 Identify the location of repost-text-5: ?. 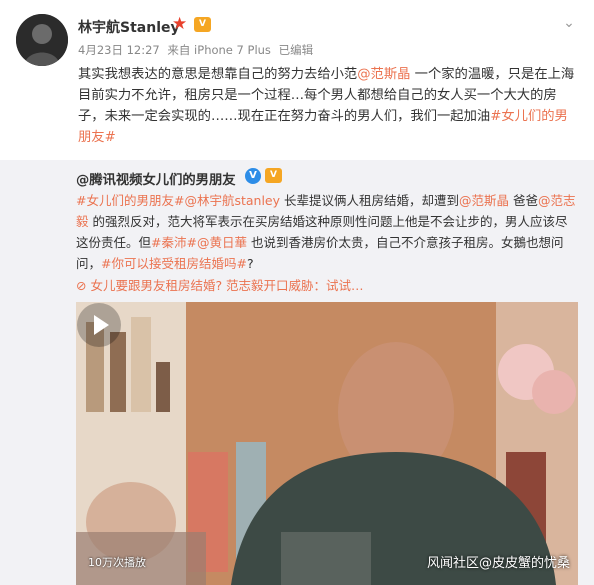
(250, 263).